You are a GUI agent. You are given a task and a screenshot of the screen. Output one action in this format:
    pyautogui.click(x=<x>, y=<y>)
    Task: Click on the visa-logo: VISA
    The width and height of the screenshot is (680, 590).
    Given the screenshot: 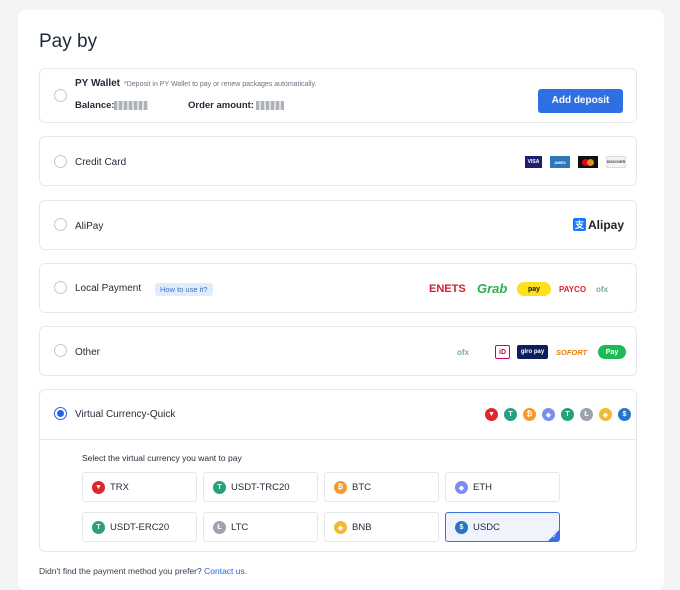 What is the action you would take?
    pyautogui.click(x=533, y=162)
    